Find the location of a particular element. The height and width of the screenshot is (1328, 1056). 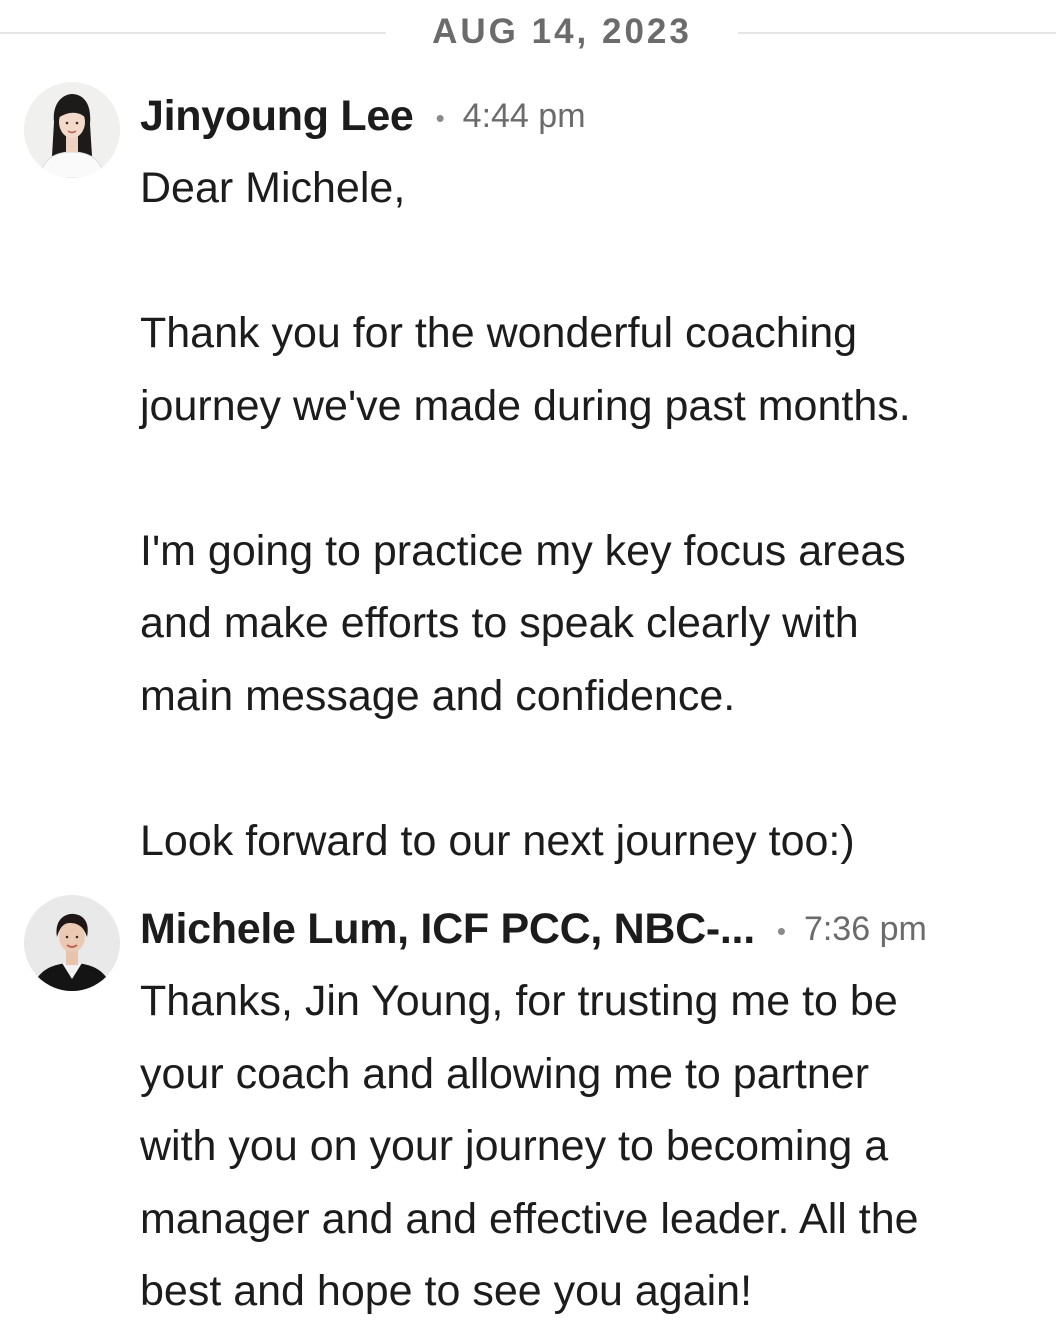

divider-line-left is located at coordinates (193, 33).